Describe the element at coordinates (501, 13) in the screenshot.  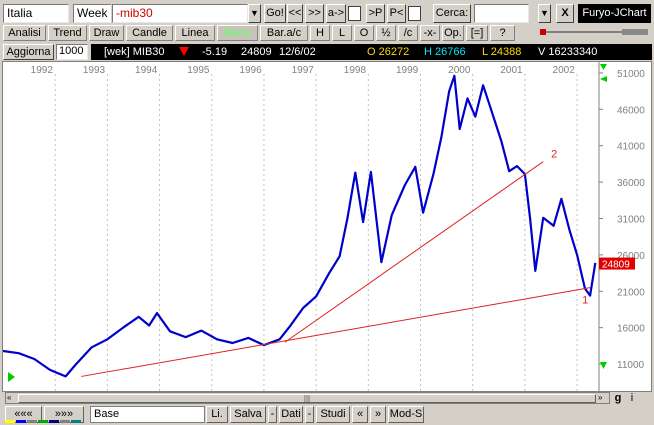
I see `search-input` at that location.